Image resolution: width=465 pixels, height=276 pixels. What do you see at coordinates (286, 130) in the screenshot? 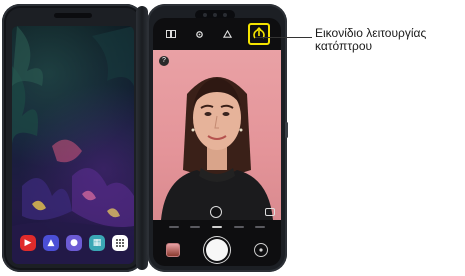
I see `side-button` at bounding box center [286, 130].